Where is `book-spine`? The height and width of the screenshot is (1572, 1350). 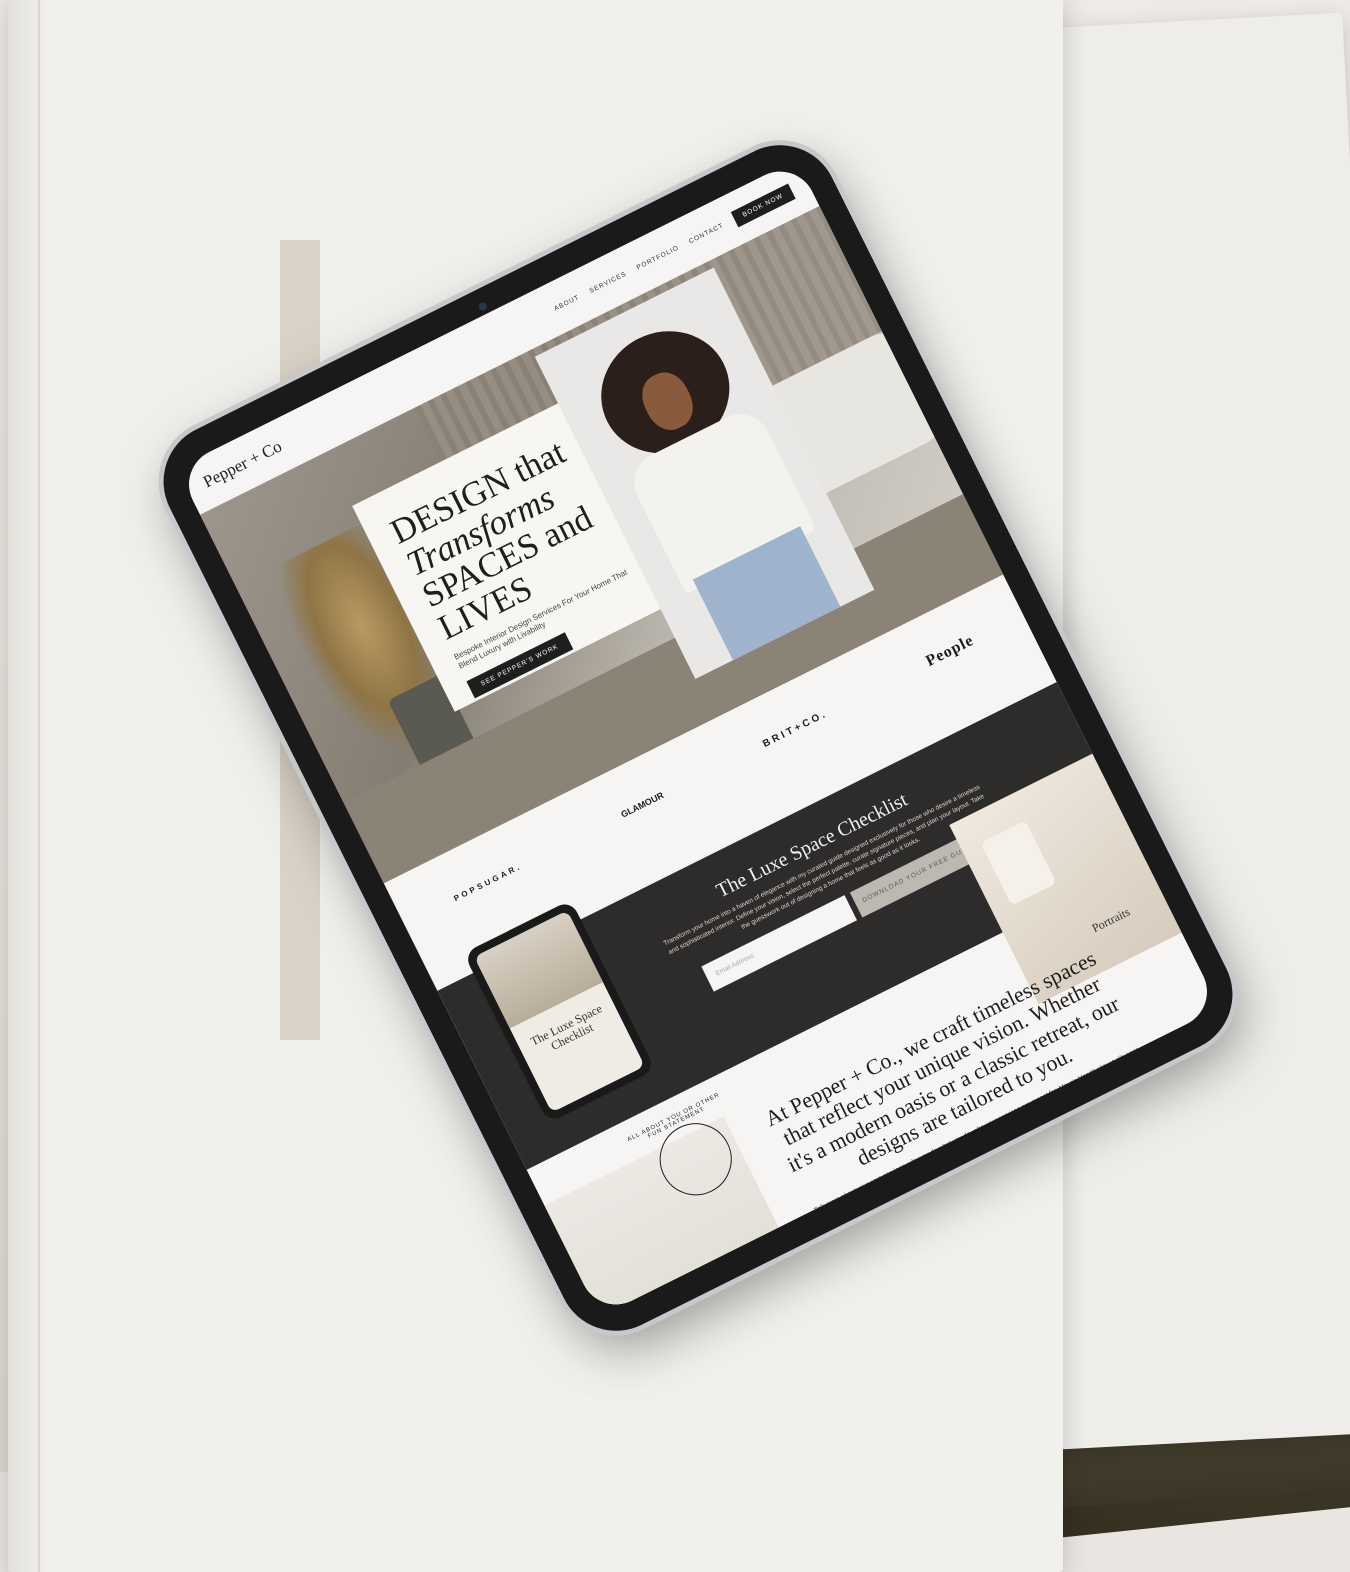 book-spine is located at coordinates (39, 786).